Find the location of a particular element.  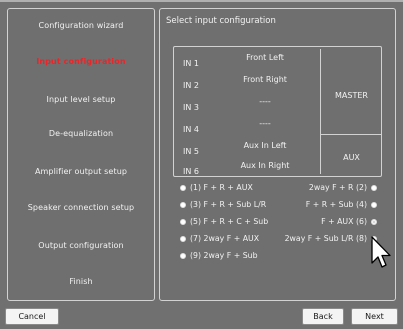

step-input-level-setup: Input level setup is located at coordinates (81, 99).